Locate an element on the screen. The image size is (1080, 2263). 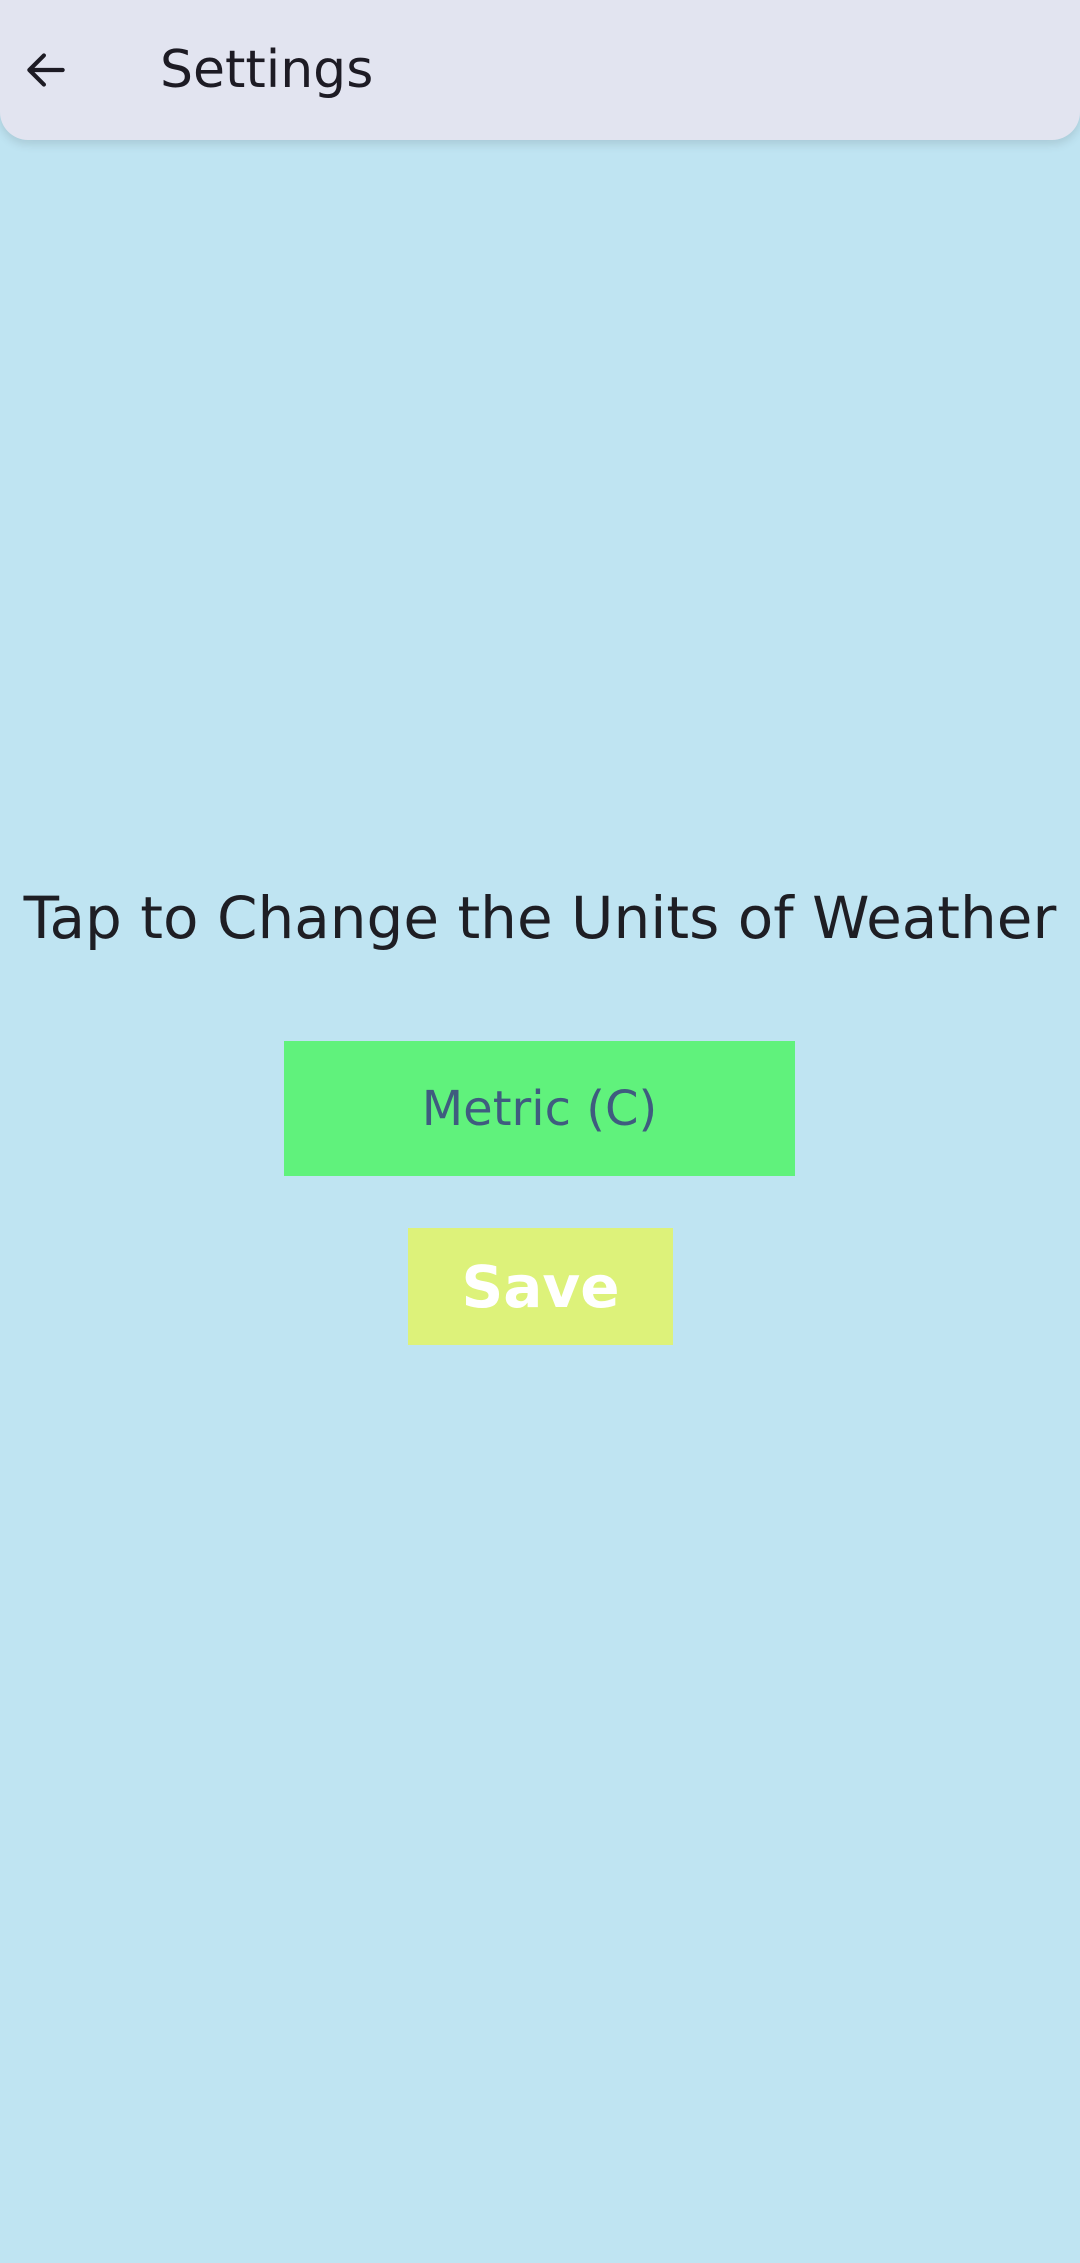
page-title: Settings is located at coordinates (267, 70).